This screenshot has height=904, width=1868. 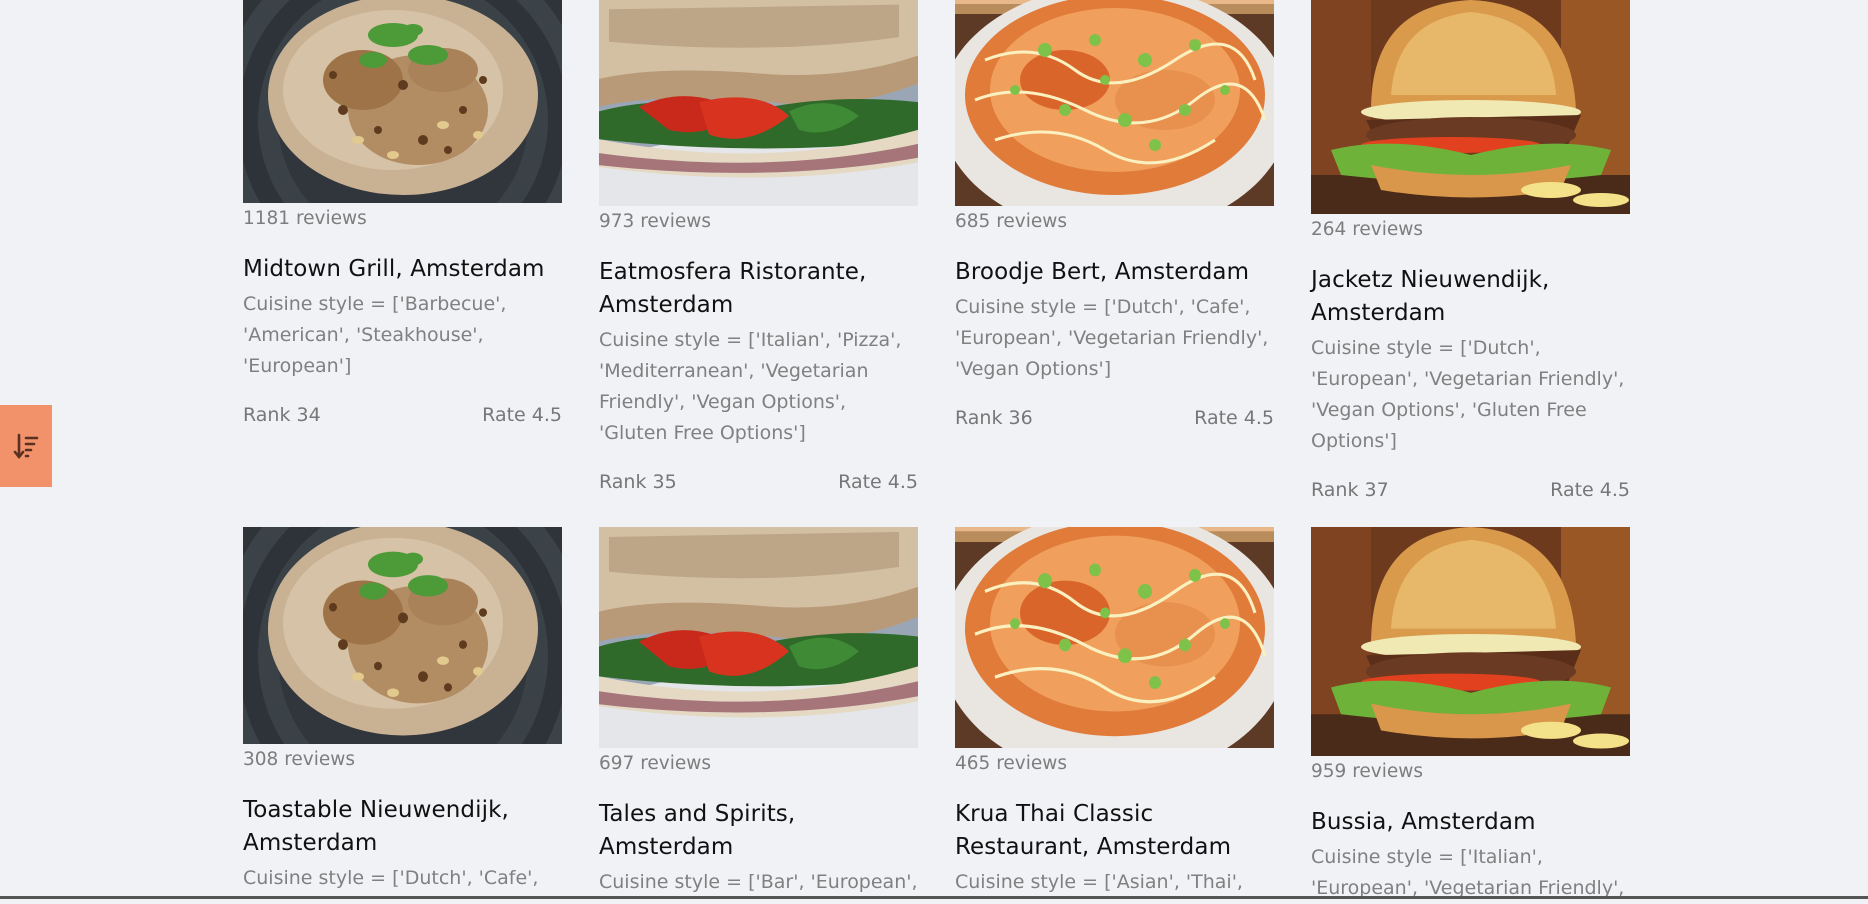 What do you see at coordinates (1114, 272) in the screenshot?
I see `restaurant-name: Broodje Bert, Amsterdam` at bounding box center [1114, 272].